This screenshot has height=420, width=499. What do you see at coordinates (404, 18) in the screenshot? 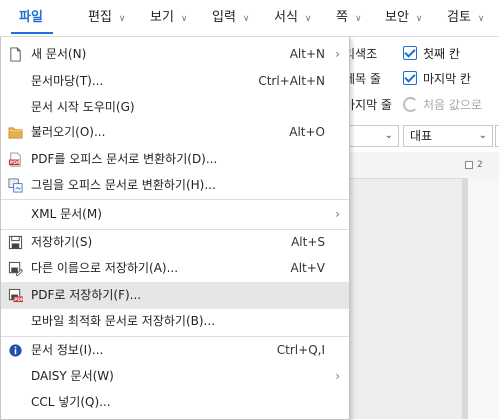
I see `tab-security: 보안 ∨` at bounding box center [404, 18].